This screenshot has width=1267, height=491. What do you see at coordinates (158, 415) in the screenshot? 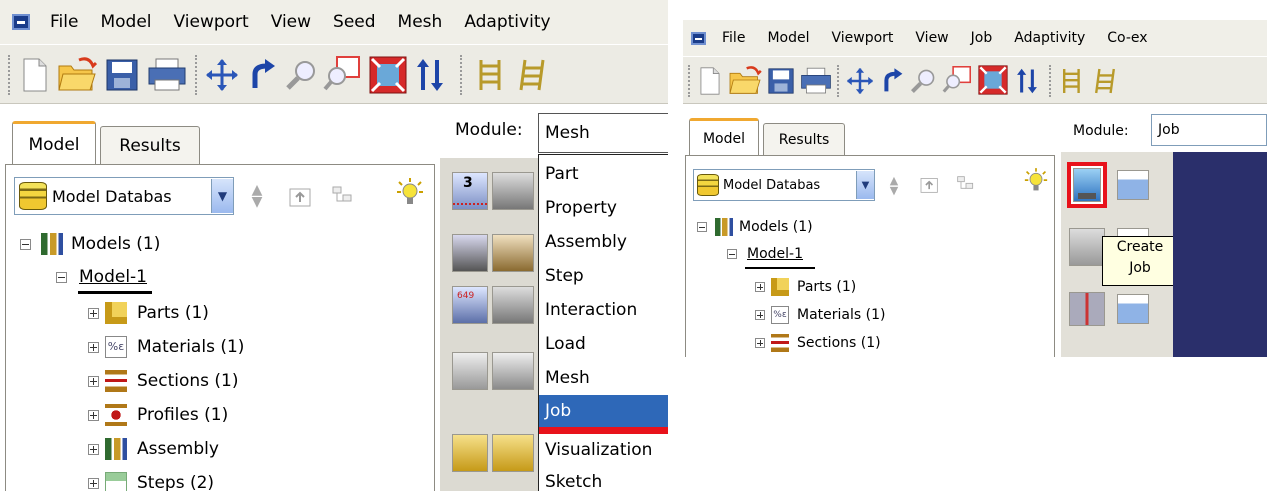
I see `tree-row-profiles: Profiles (1)` at bounding box center [158, 415].